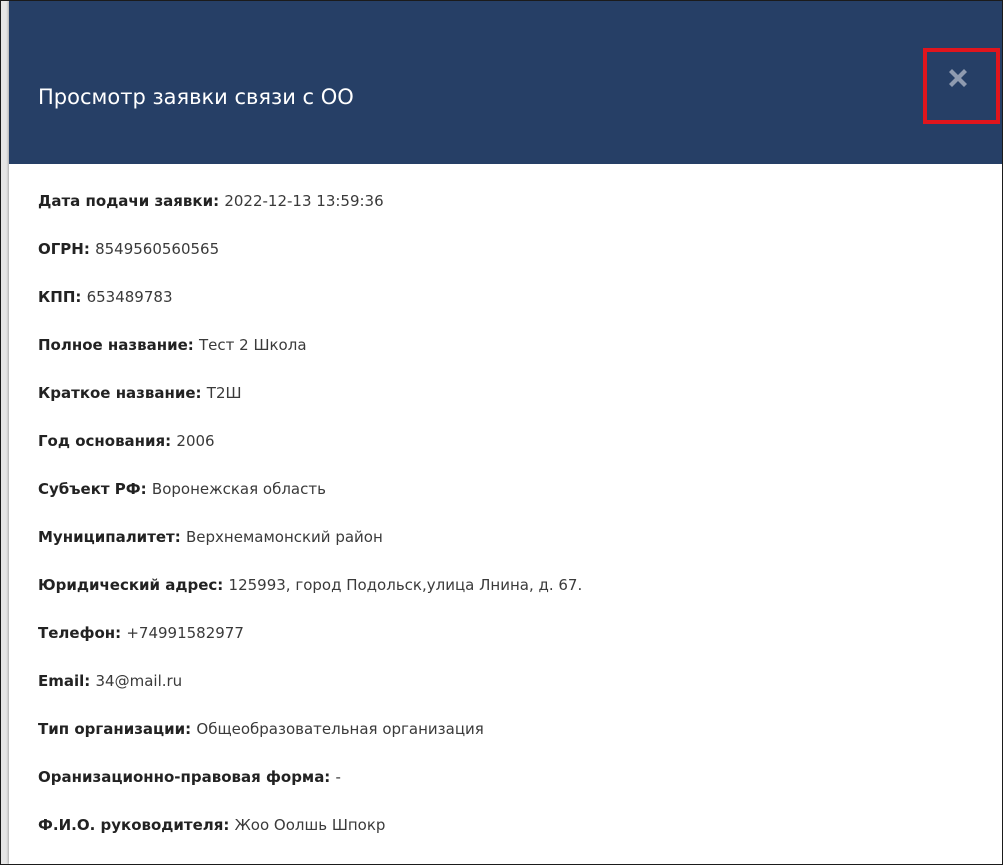 This screenshot has width=1003, height=865. What do you see at coordinates (958, 78) in the screenshot?
I see `close-icon` at bounding box center [958, 78].